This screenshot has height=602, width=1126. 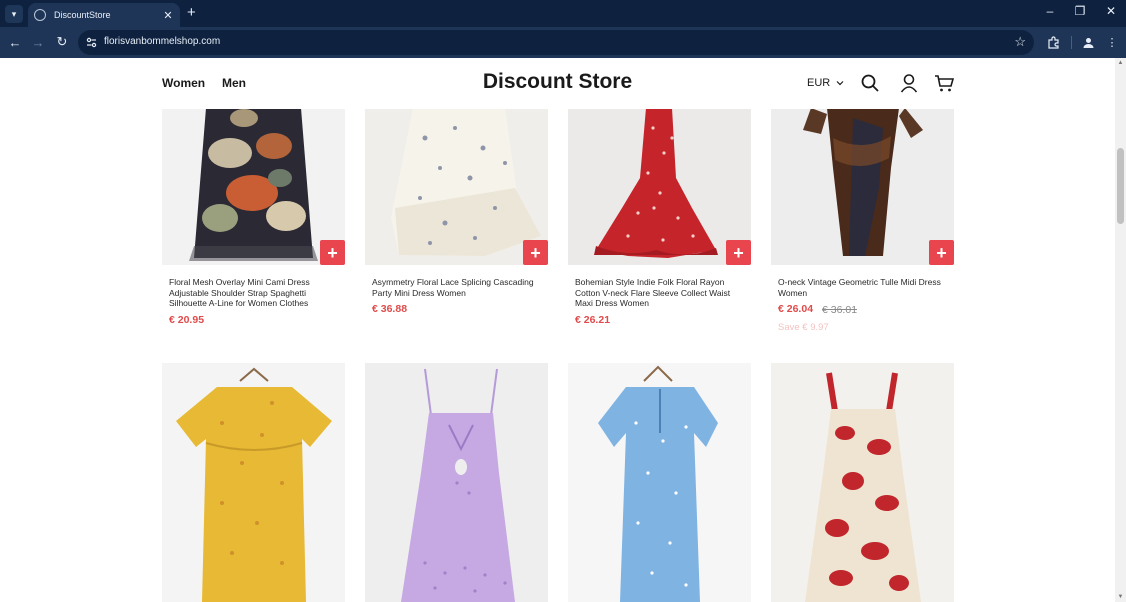 What do you see at coordinates (840, 310) in the screenshot?
I see `original-price: € 36.01` at bounding box center [840, 310].